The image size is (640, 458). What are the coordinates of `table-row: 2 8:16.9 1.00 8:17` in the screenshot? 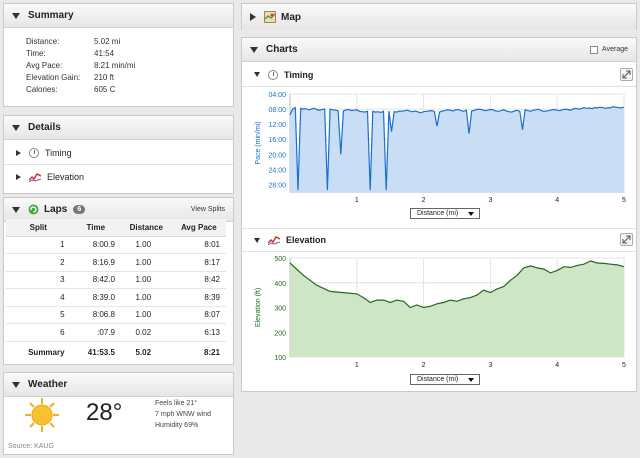 It's located at (116, 262).